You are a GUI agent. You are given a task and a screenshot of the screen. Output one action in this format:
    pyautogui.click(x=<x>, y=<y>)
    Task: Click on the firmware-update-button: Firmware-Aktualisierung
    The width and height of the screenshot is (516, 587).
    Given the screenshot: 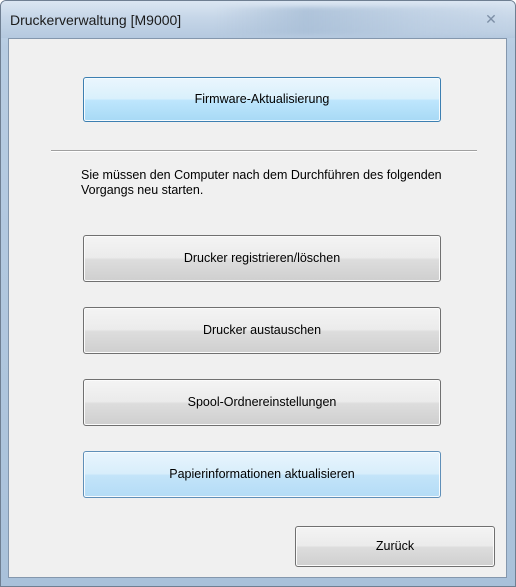 What is the action you would take?
    pyautogui.click(x=262, y=99)
    